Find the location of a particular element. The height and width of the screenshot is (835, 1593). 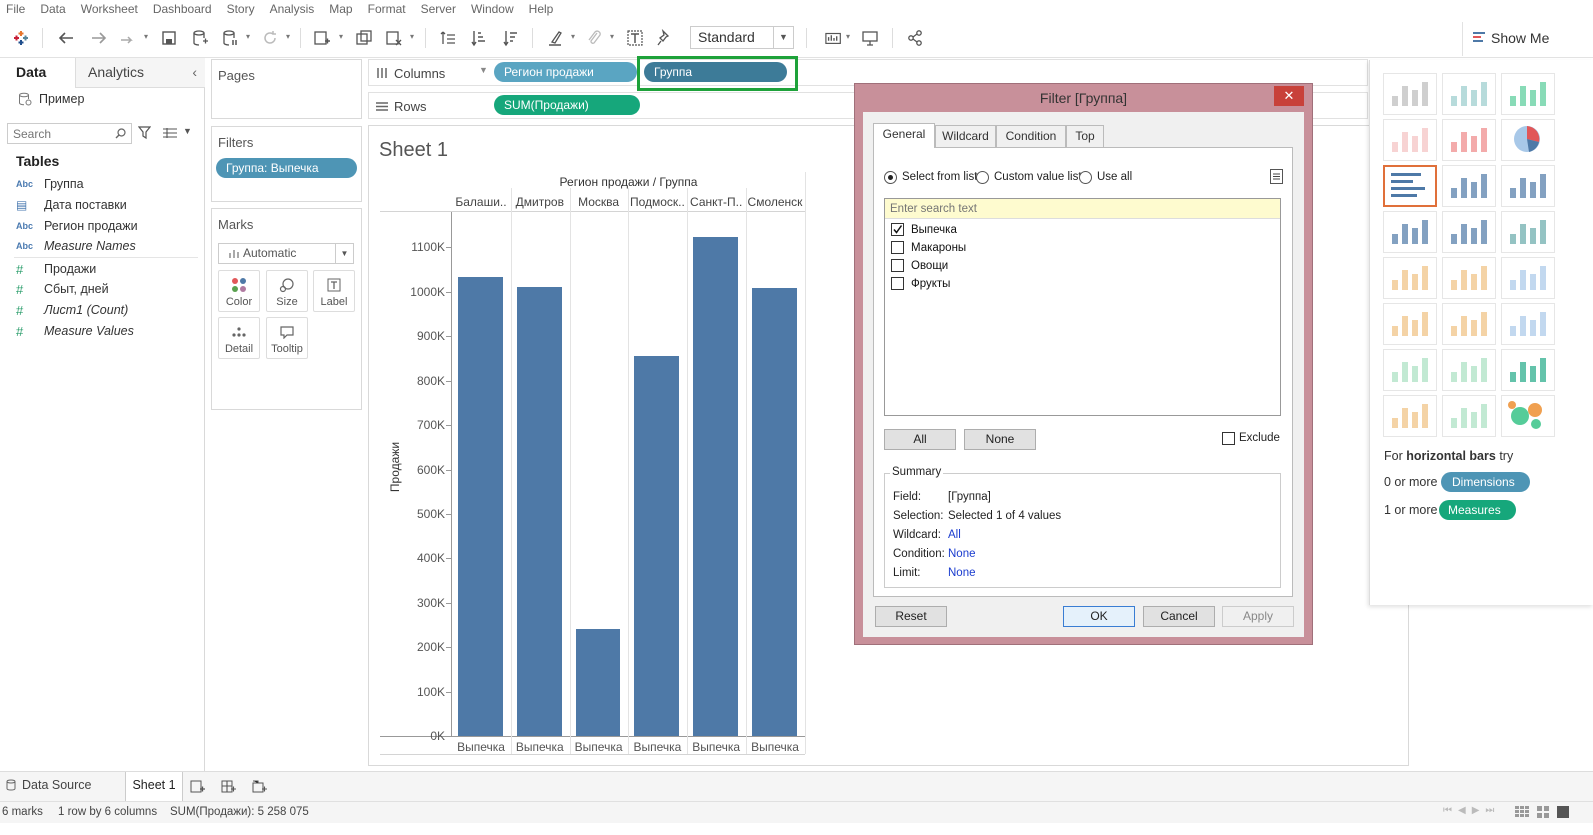

show-me-pie-chart-icon is located at coordinates (1528, 140).